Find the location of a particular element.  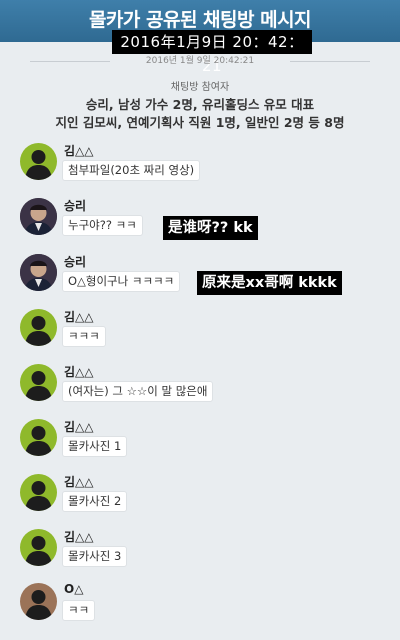

translation-subtitle: 是谁呀?? kk is located at coordinates (210, 228).